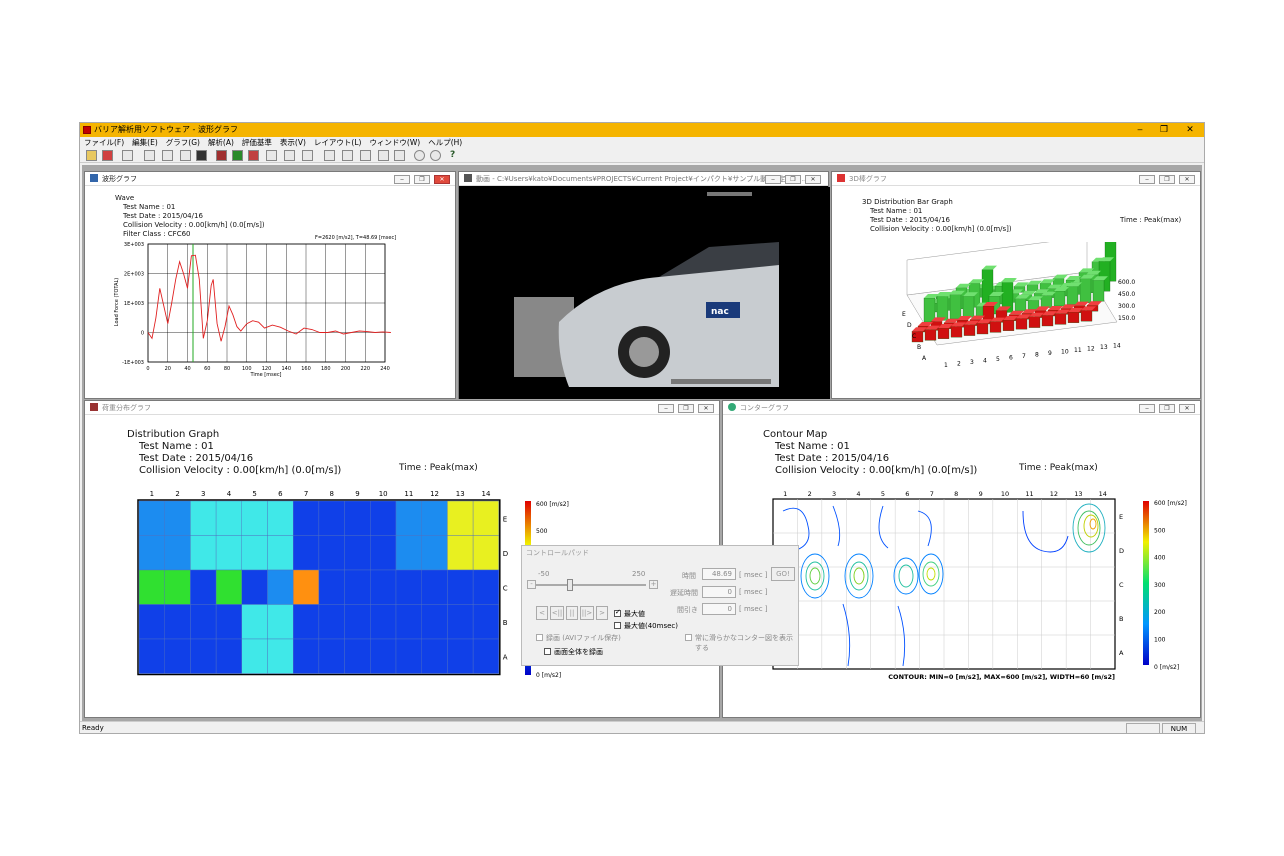 The width and height of the screenshot is (1284, 856). I want to click on wave-minimize-icon: ‒, so click(402, 179).